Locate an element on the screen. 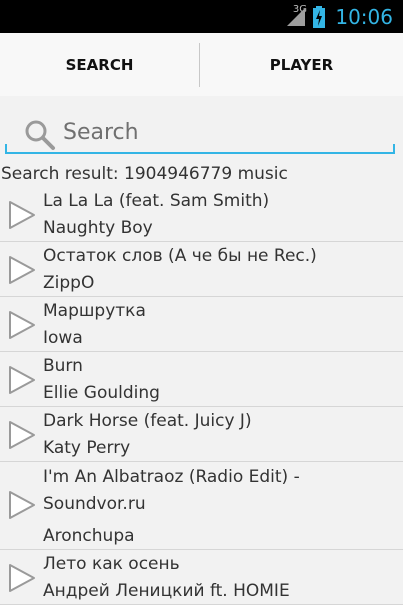 The width and height of the screenshot is (403, 605). list-item: Маршрутка Iowa is located at coordinates (201, 324).